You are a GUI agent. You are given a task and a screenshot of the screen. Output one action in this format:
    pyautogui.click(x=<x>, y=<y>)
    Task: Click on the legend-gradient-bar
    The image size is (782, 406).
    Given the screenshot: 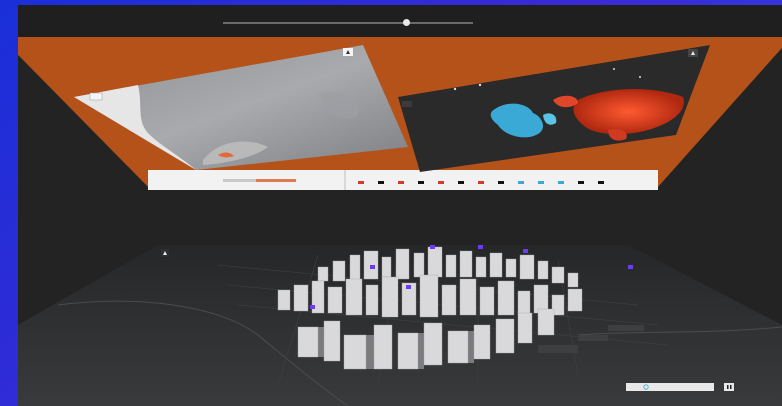 What is the action you would take?
    pyautogui.click(x=276, y=180)
    